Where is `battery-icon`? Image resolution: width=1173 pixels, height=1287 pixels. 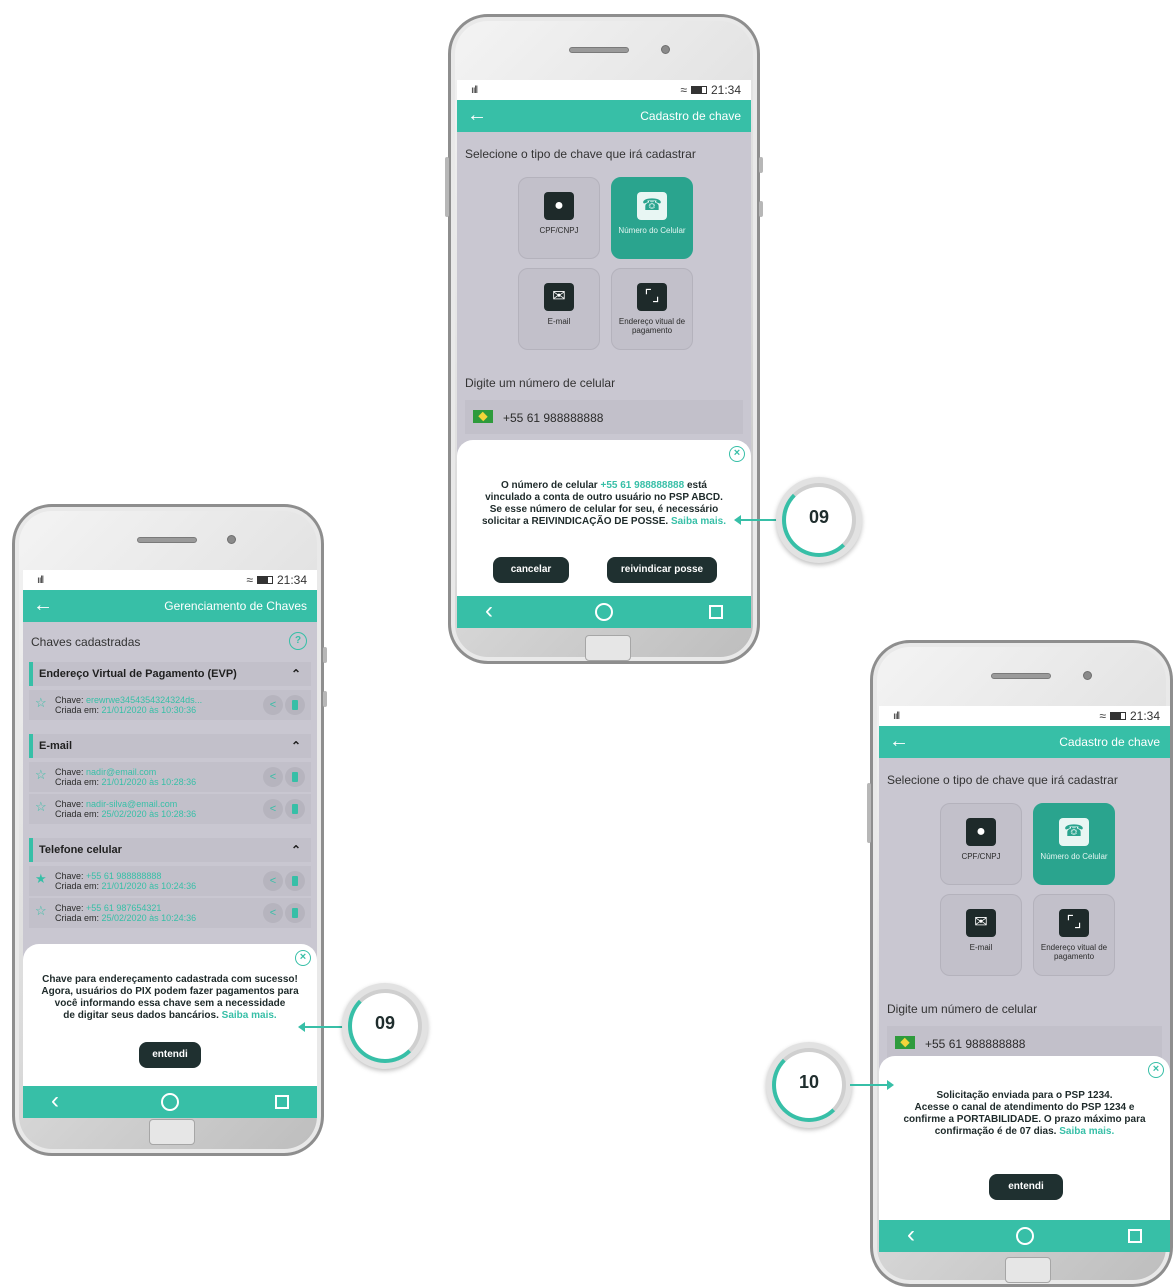 battery-icon is located at coordinates (264, 580).